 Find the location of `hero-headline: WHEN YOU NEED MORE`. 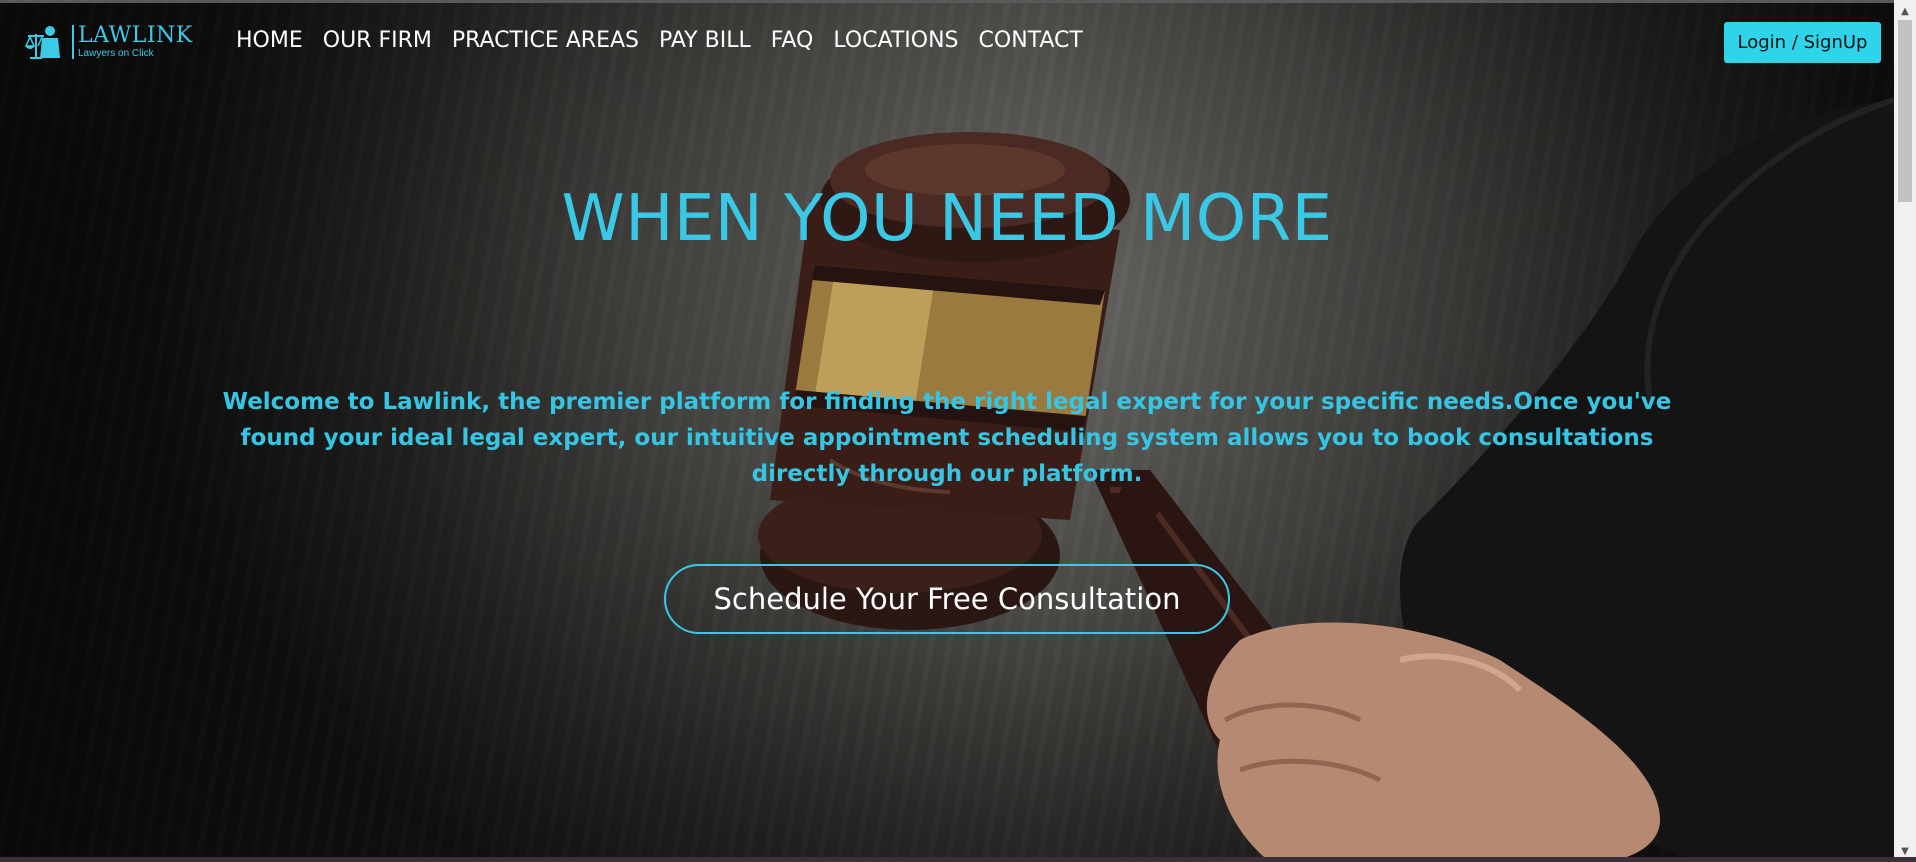

hero-headline: WHEN YOU NEED MORE is located at coordinates (947, 219).